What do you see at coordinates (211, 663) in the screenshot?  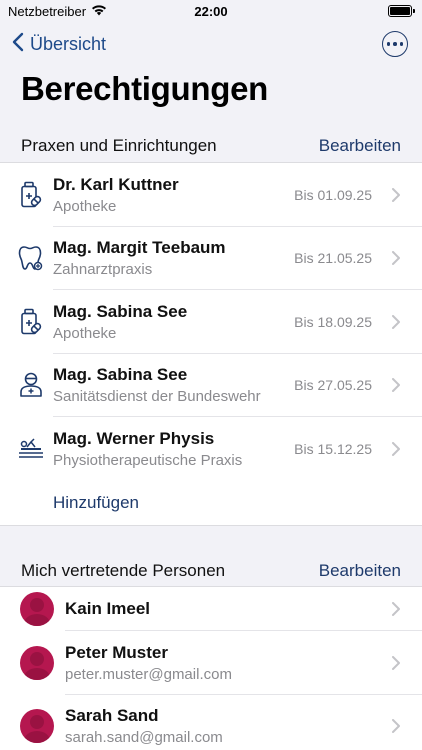 I see `person-row: Peter Muster peter.muster@gmail.com` at bounding box center [211, 663].